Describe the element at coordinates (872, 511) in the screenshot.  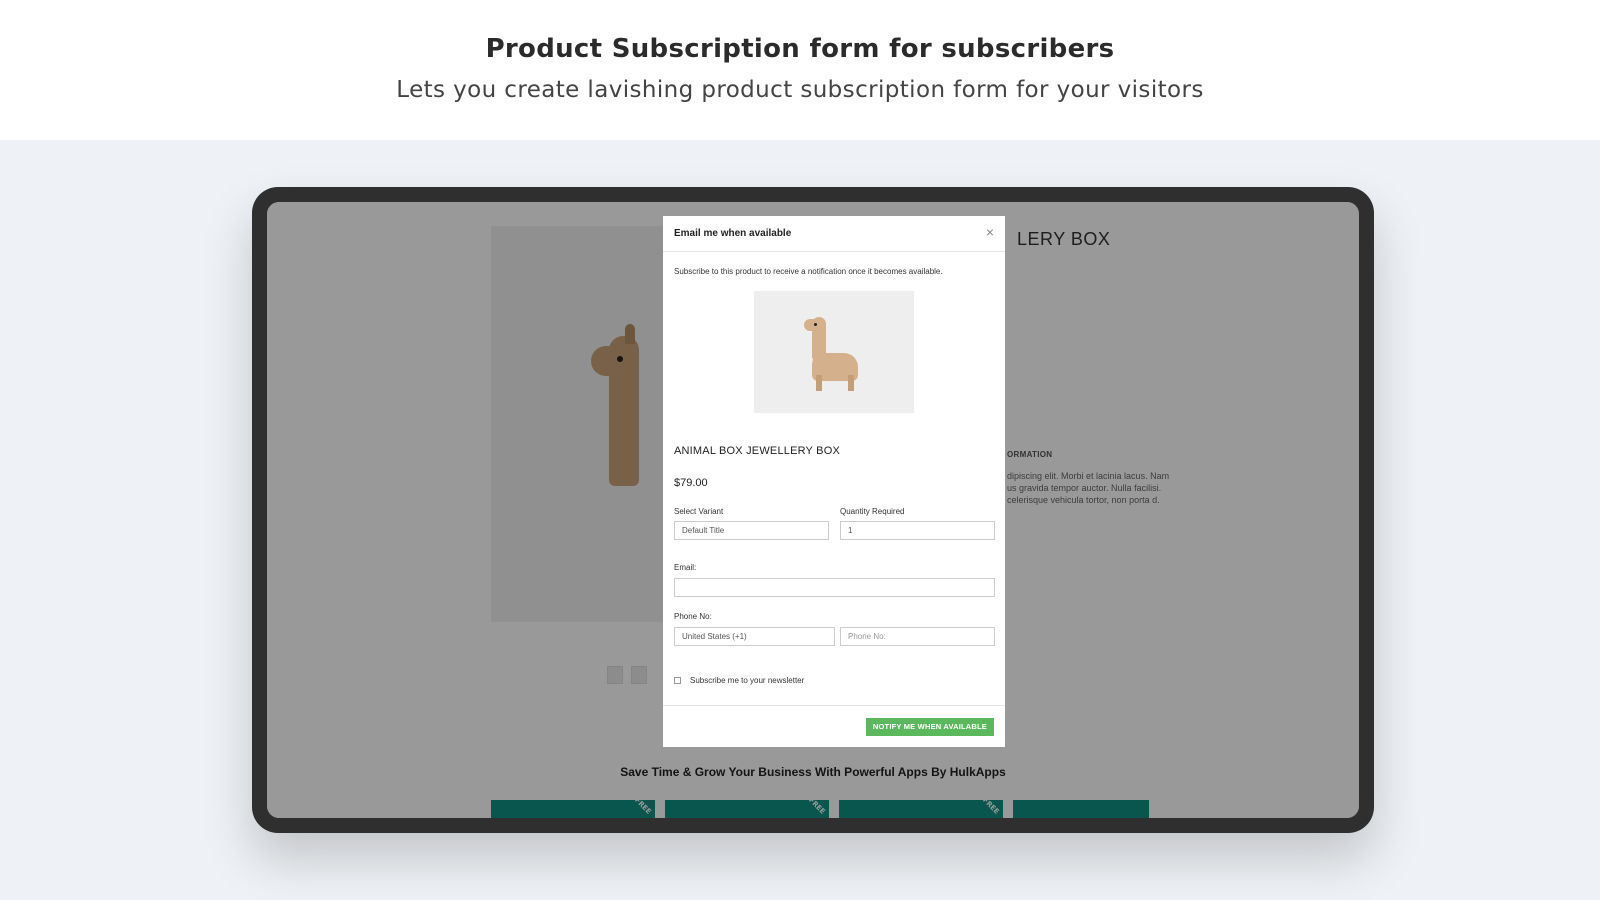
I see `quantity-label: Quantity Required` at that location.